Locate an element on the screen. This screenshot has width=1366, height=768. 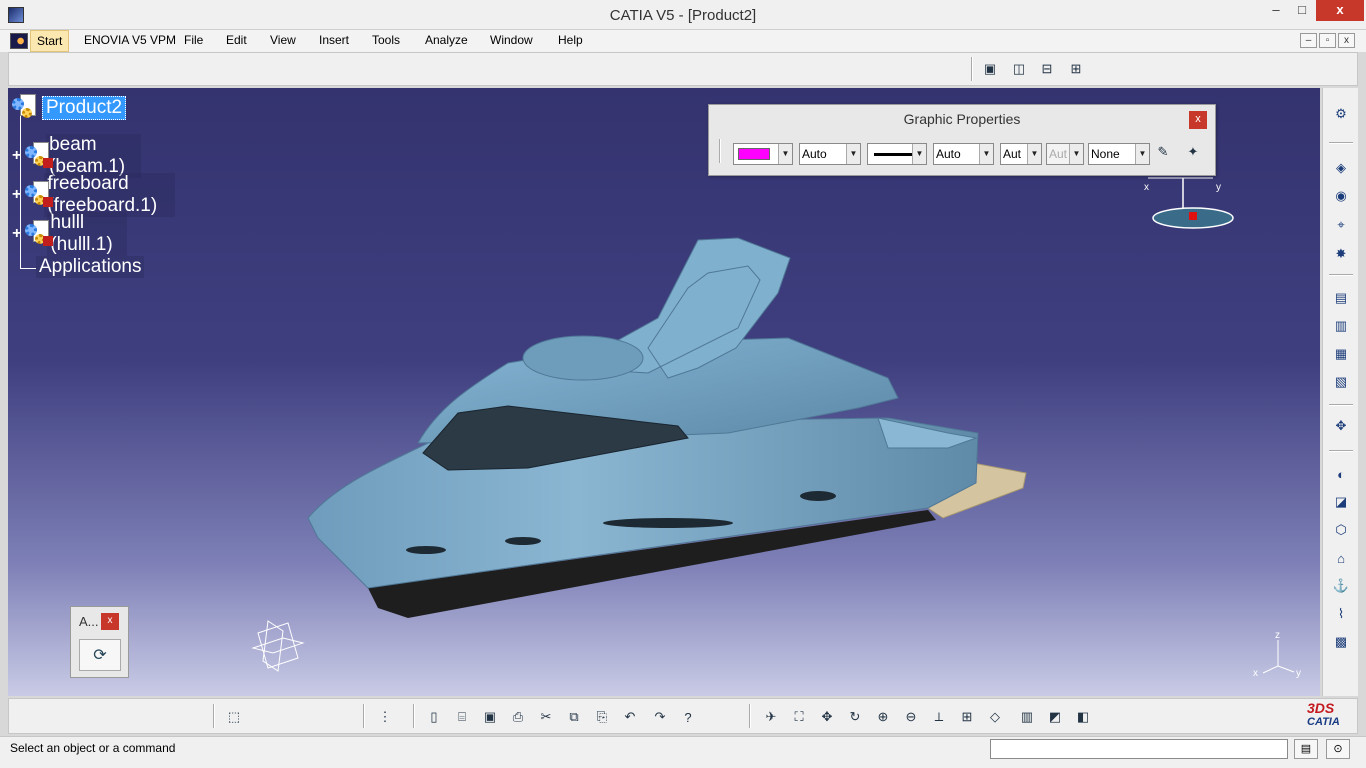
tree-label-applications: Applications is located at coordinates (90, 267).